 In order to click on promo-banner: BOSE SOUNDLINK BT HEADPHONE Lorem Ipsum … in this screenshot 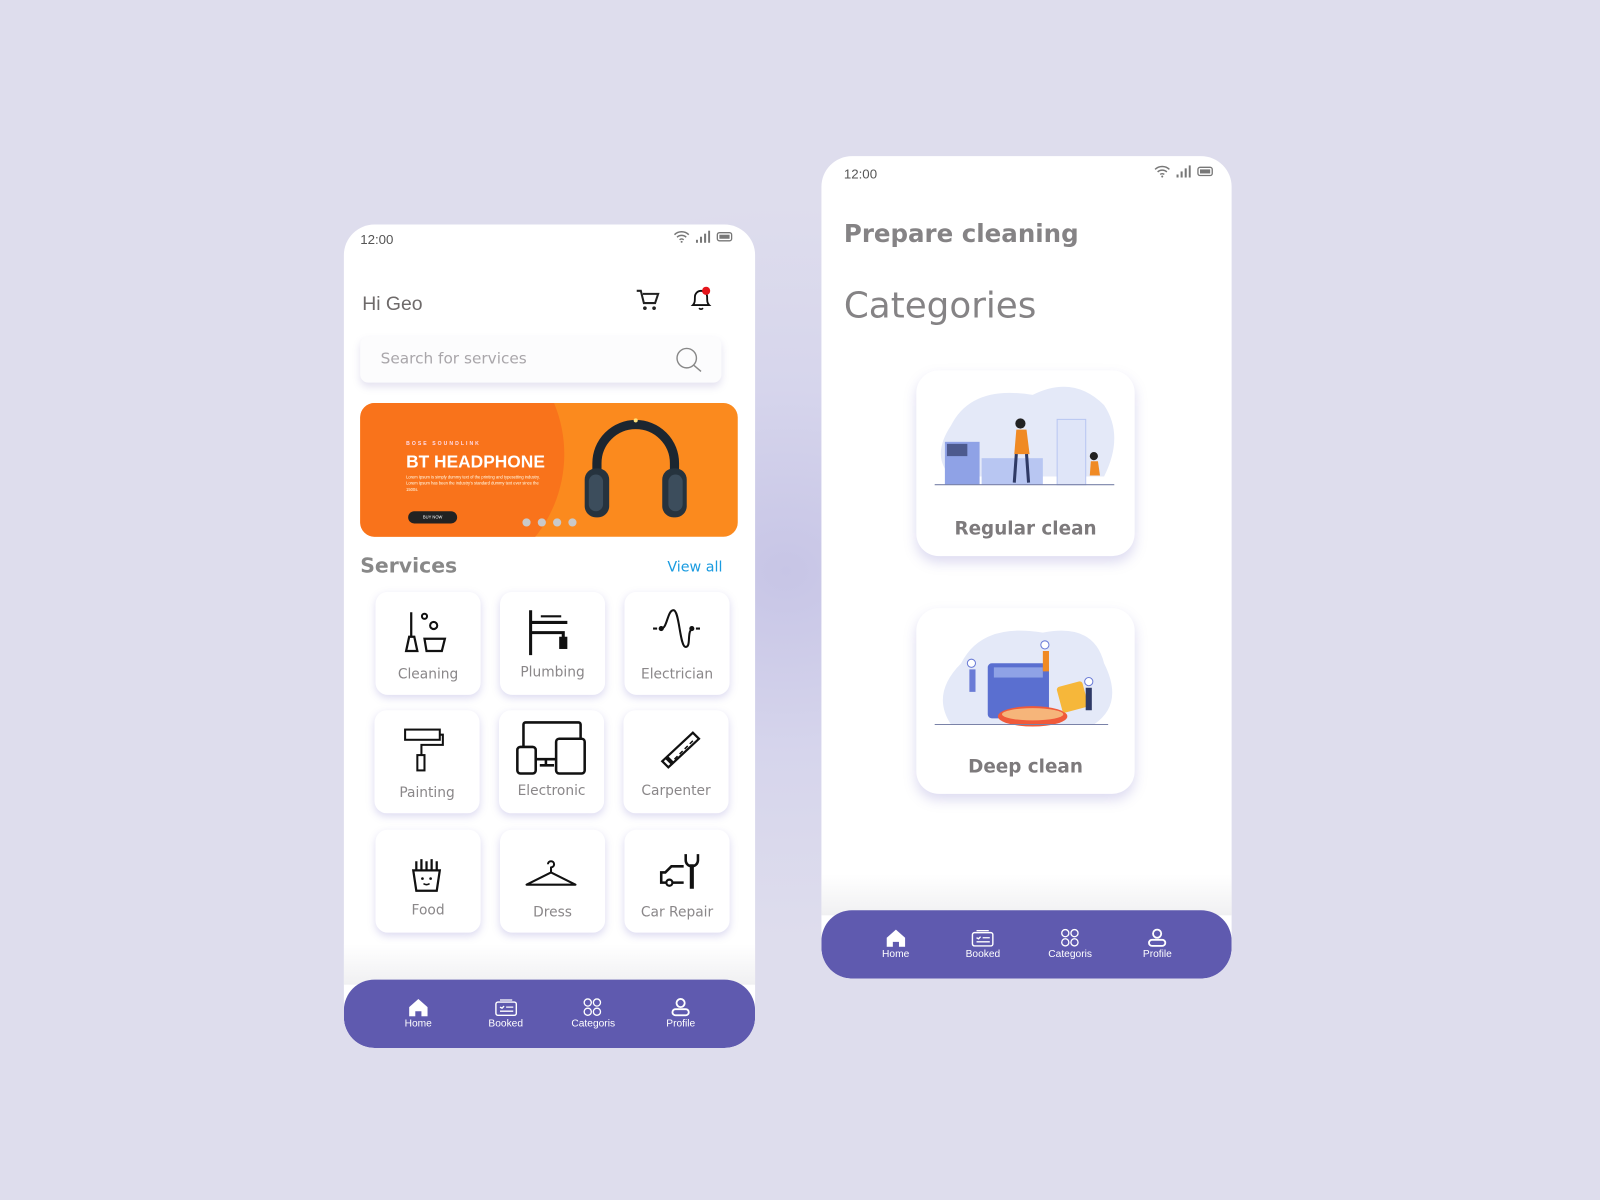, I will do `click(549, 470)`.